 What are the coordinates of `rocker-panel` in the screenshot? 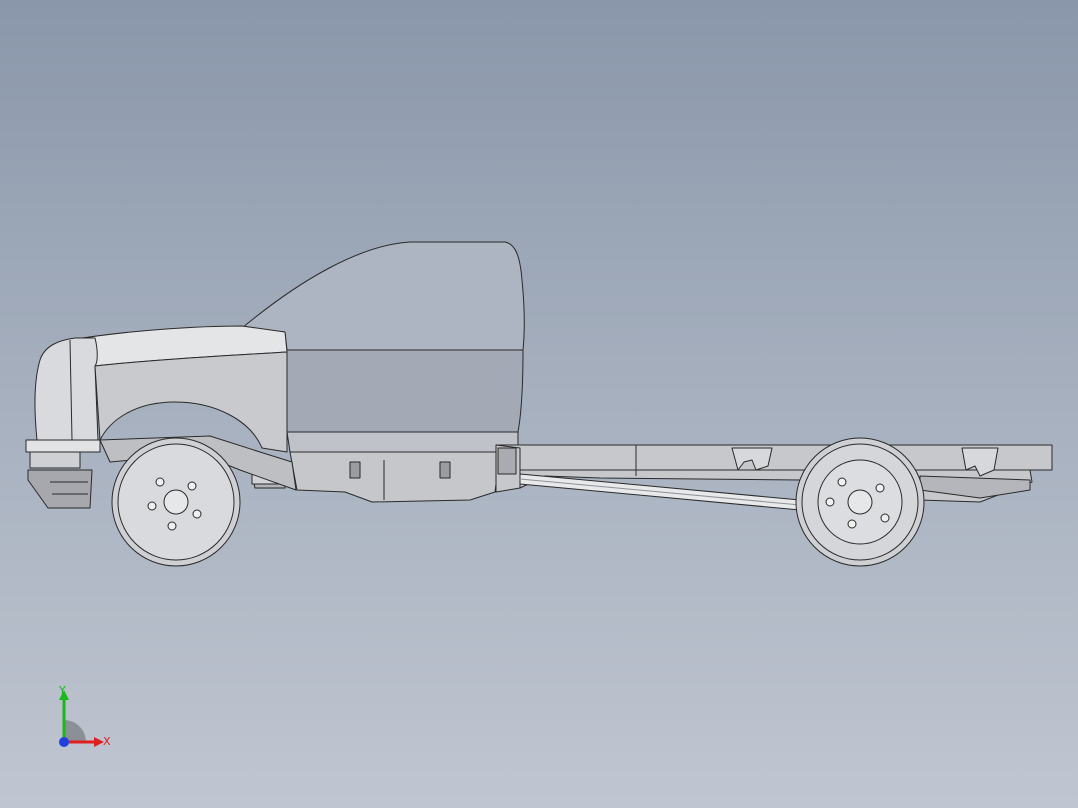 It's located at (395, 477).